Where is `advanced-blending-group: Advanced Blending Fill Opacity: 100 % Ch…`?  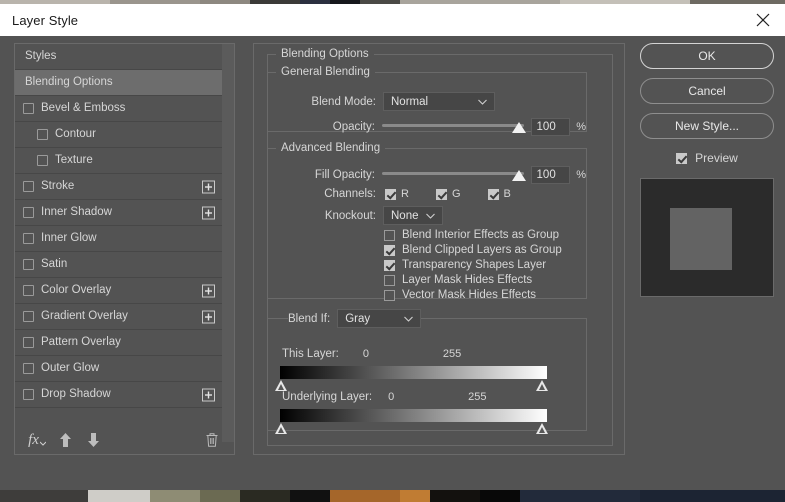 advanced-blending-group: Advanced Blending Fill Opacity: 100 % Ch… is located at coordinates (427, 221).